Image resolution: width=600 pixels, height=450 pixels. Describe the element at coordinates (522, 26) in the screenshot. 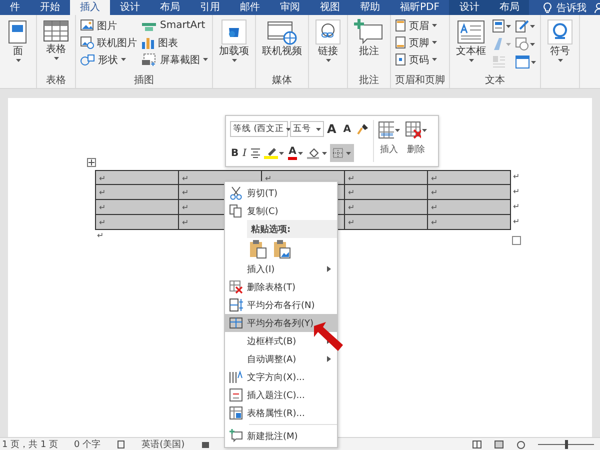

I see `signature-icon` at that location.